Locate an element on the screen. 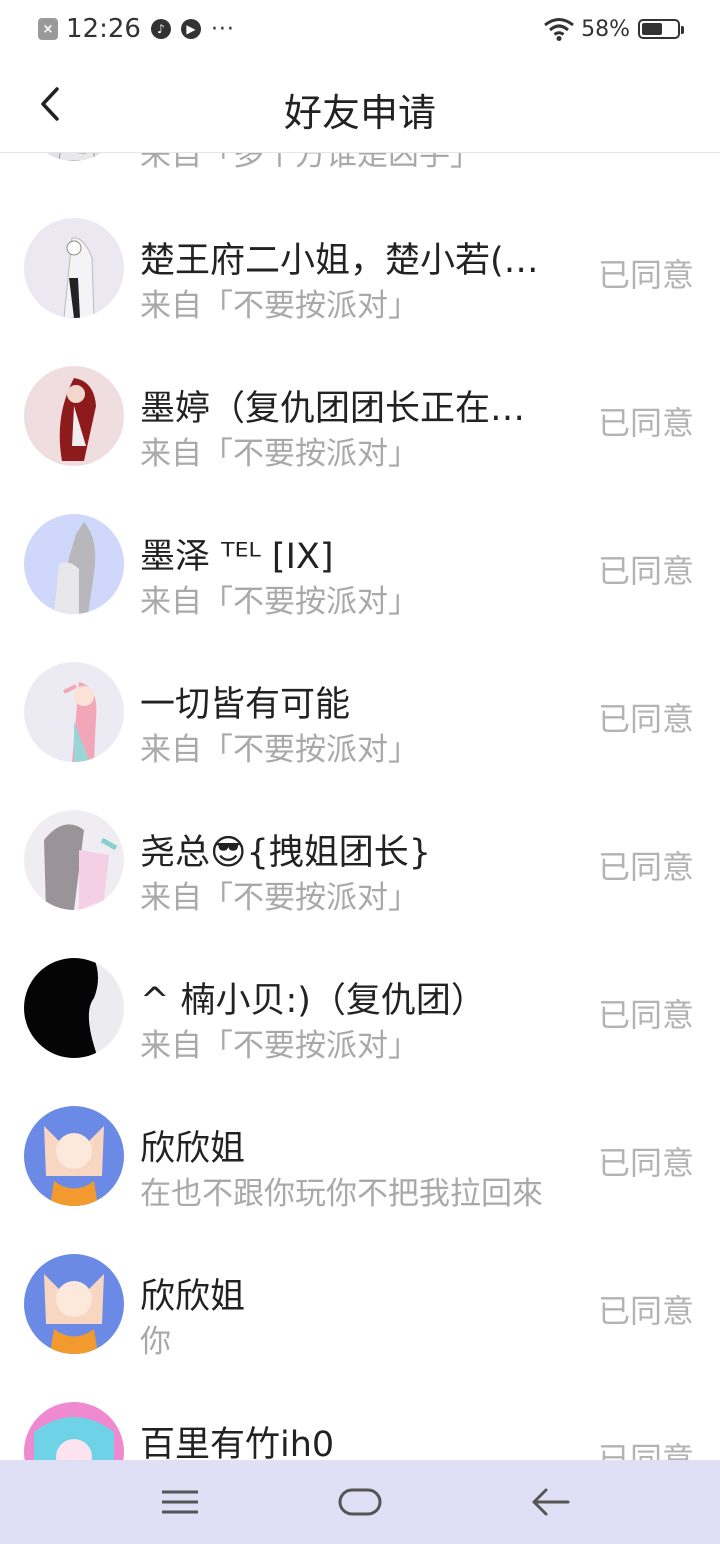  notification-close-icon: × is located at coordinates (48, 29).